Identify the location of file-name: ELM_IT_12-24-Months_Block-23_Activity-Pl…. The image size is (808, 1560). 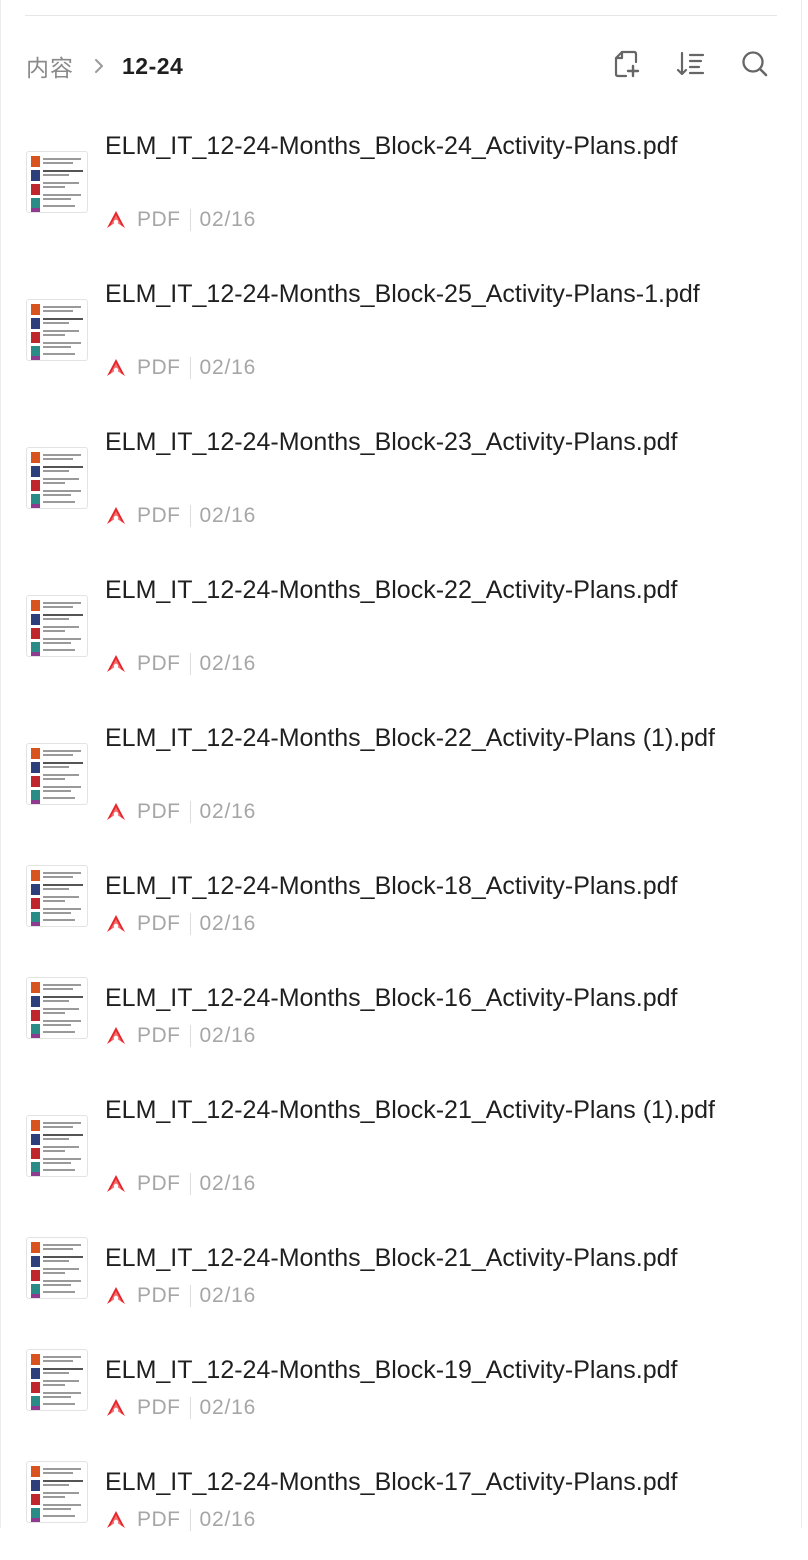
(391, 442).